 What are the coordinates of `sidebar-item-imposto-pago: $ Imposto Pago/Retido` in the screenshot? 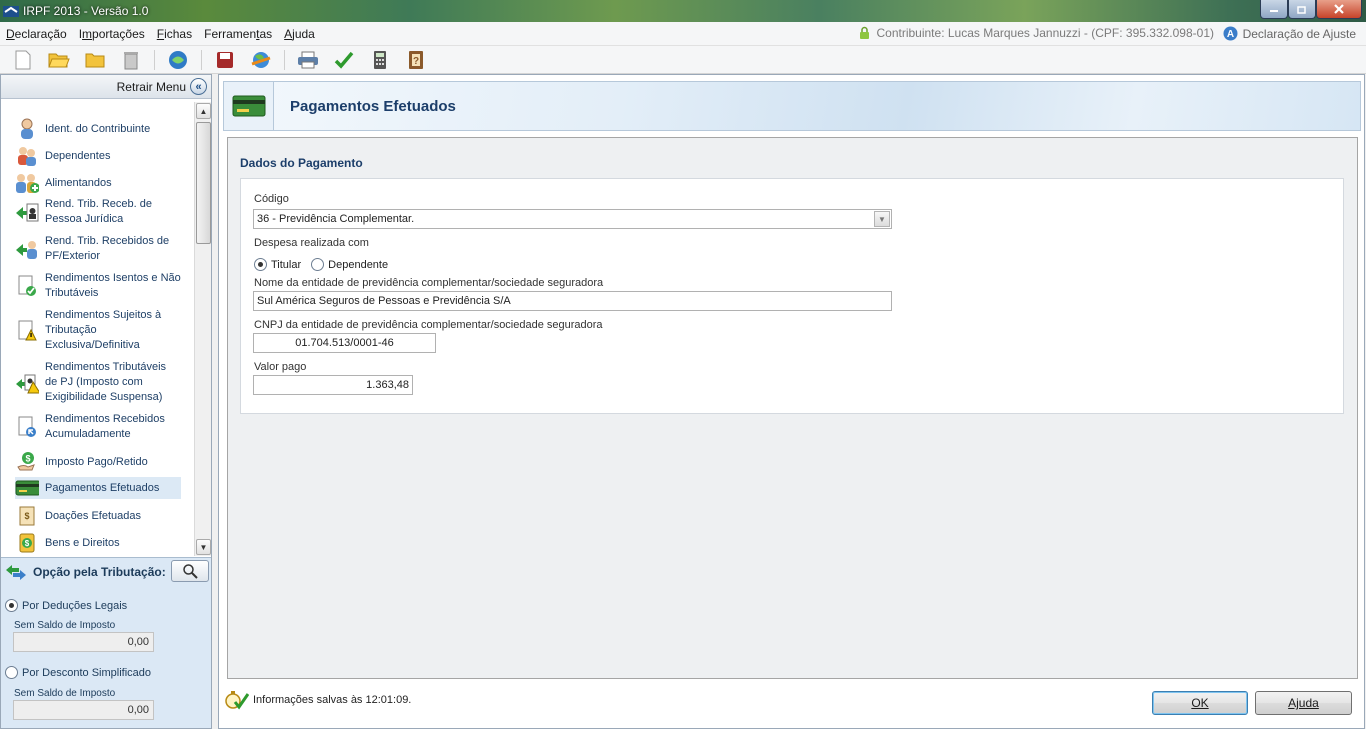 It's located at (98, 462).